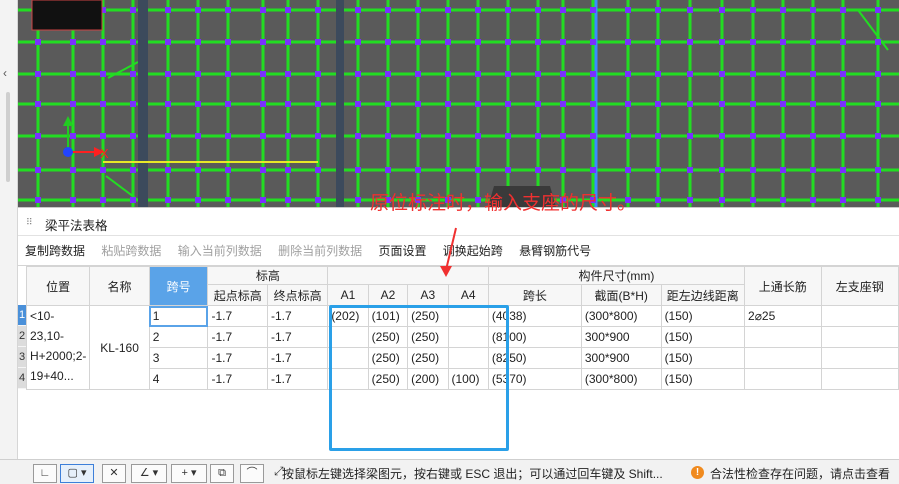  I want to click on header-a4: A4, so click(468, 295).